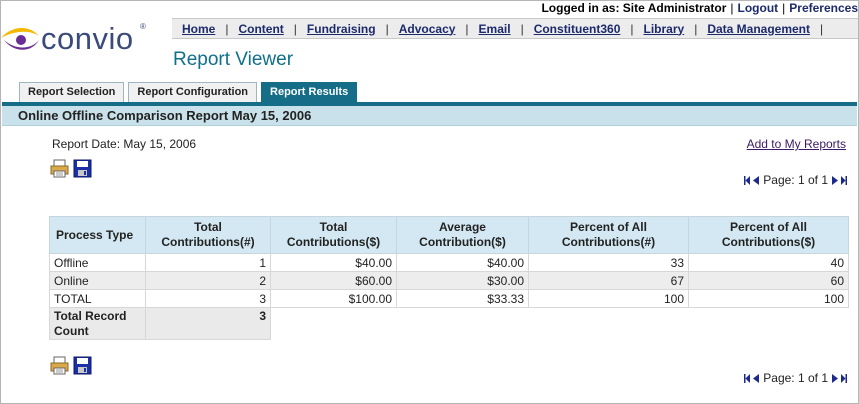 The height and width of the screenshot is (404, 859). Describe the element at coordinates (577, 29) in the screenshot. I see `nav-constituent360: Constituent360` at that location.